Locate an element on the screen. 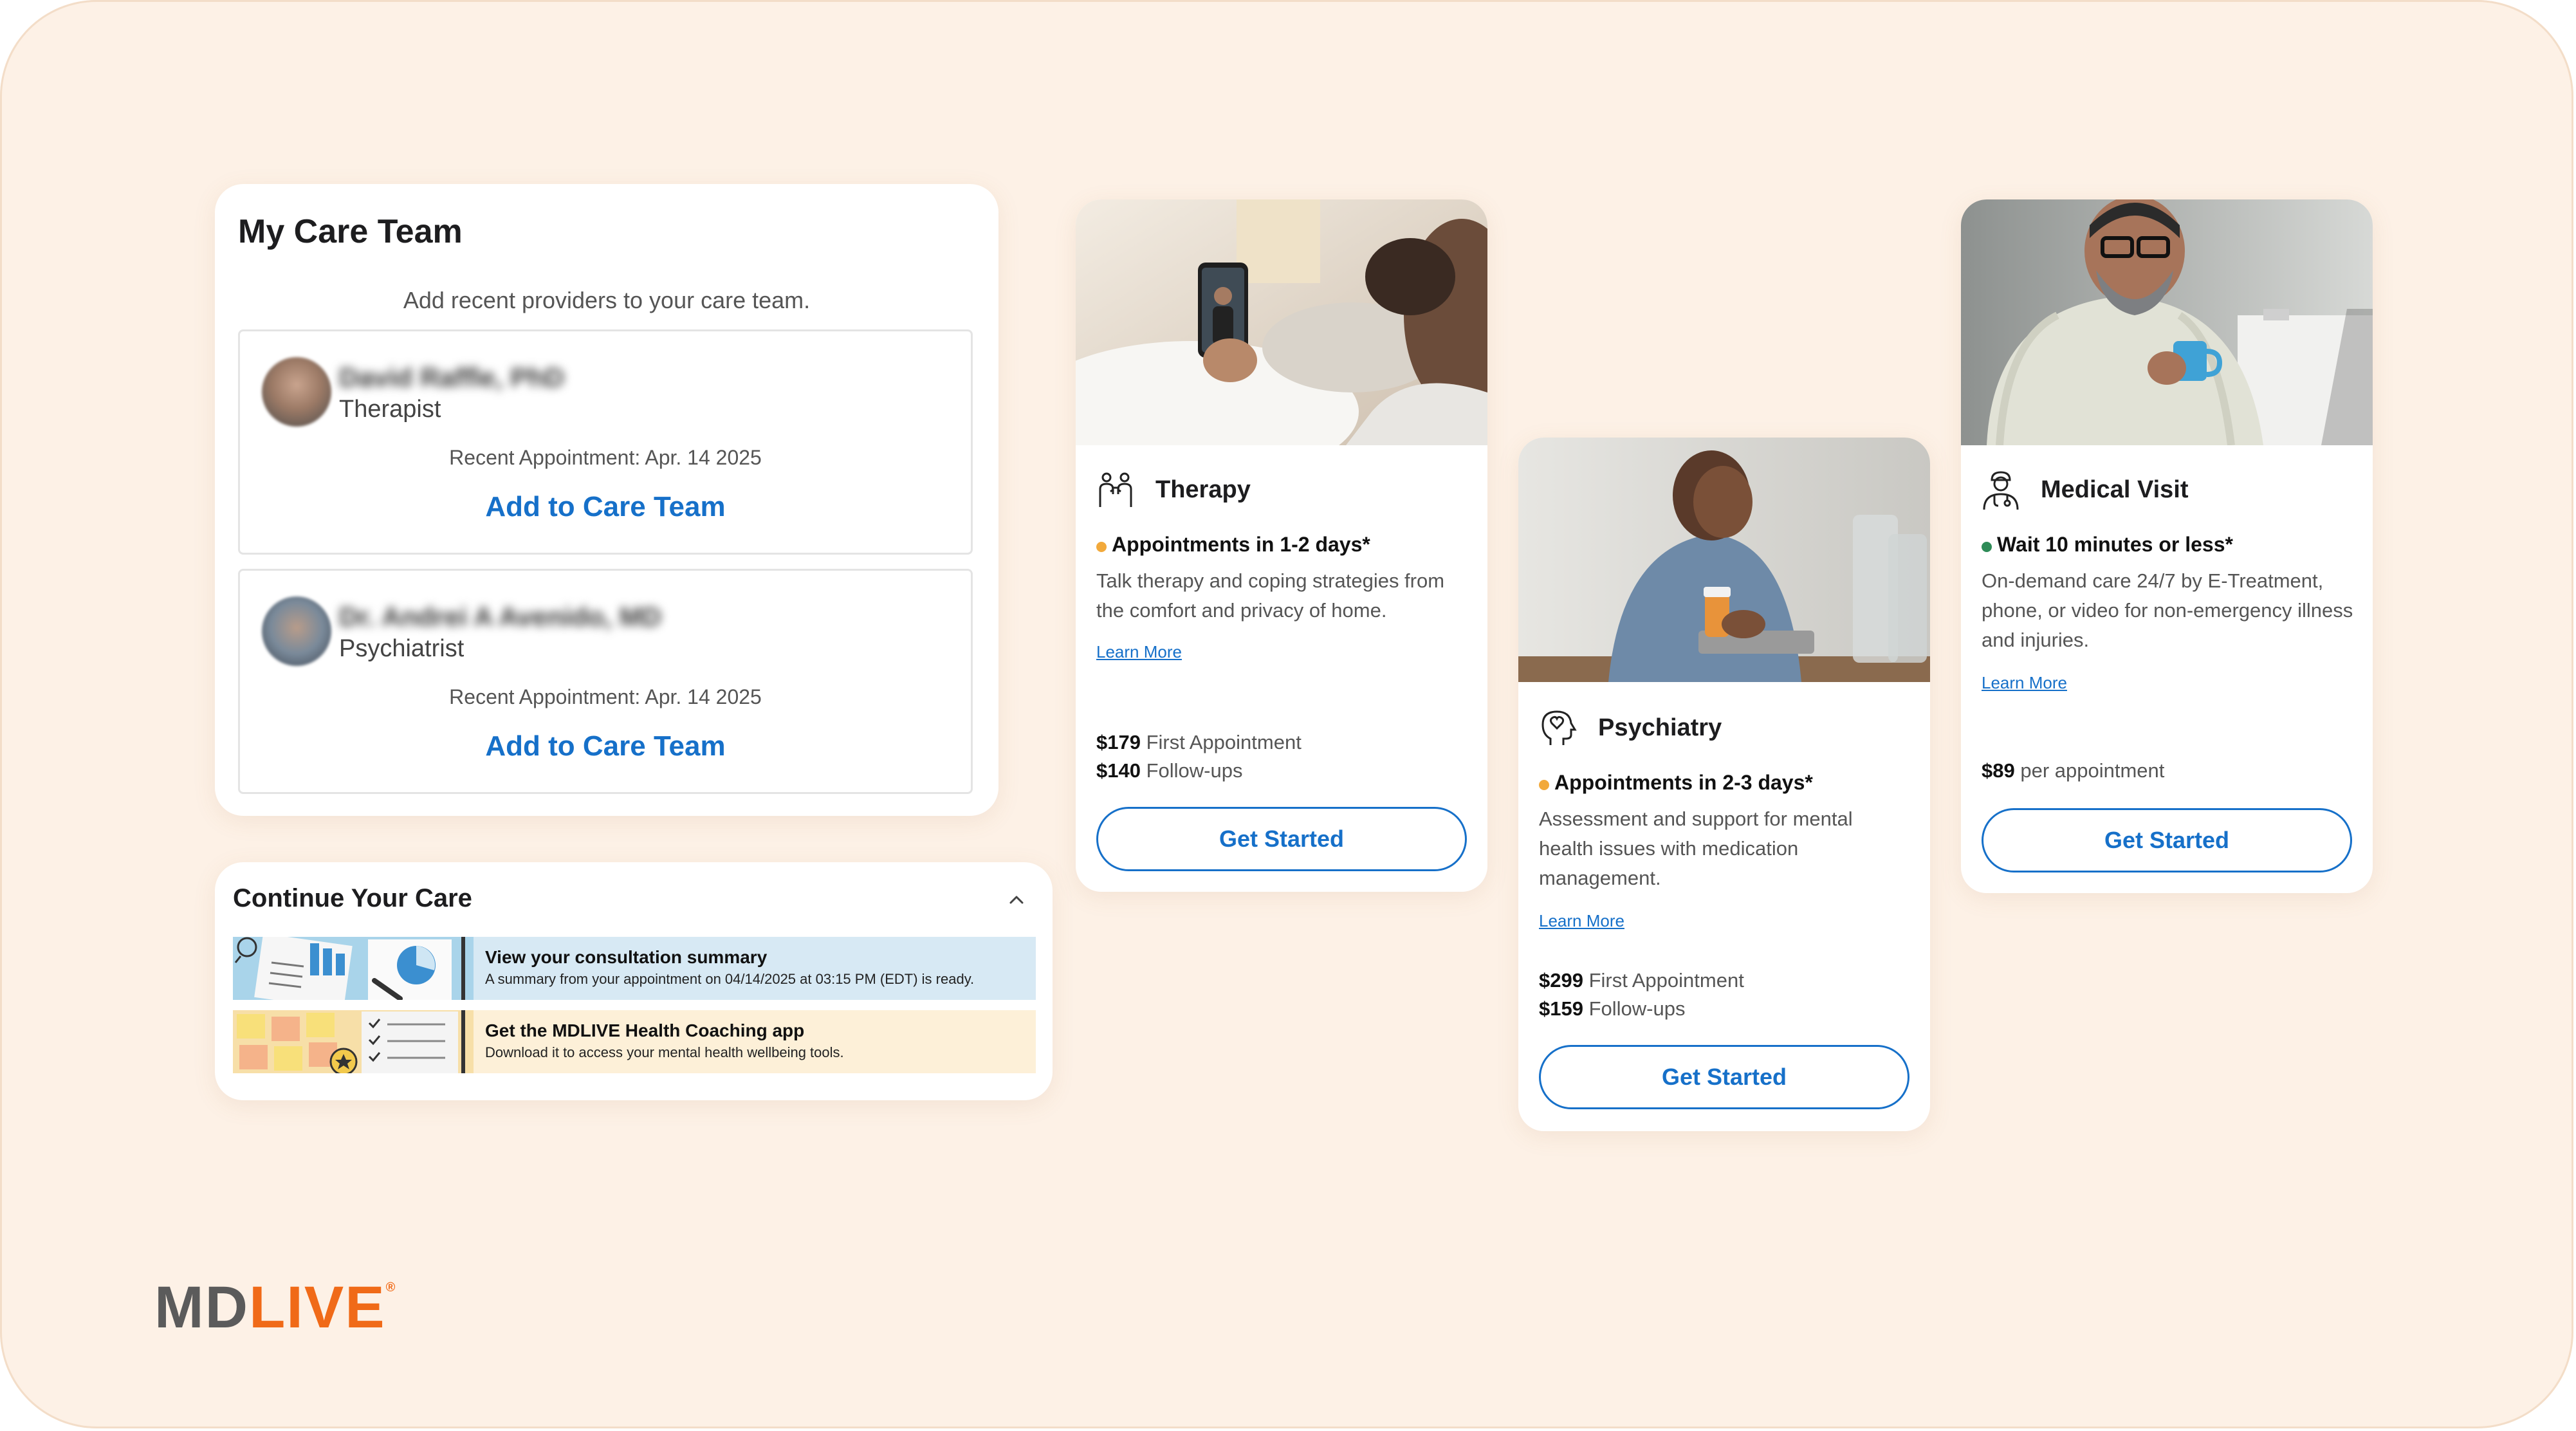  item-title: Get the MDLIVE Health Coaching app is located at coordinates (645, 1030).